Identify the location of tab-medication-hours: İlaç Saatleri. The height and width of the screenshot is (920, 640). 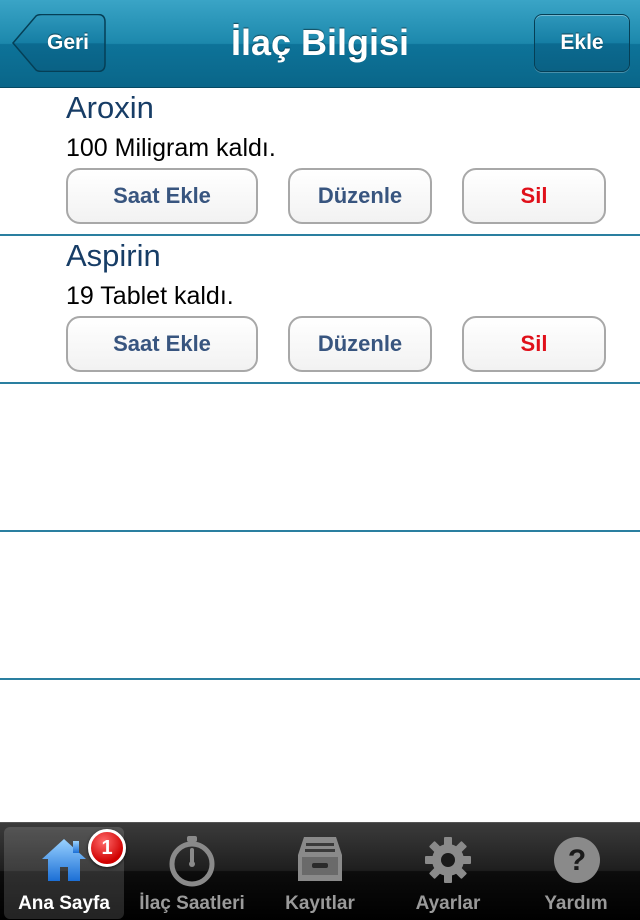
(192, 873).